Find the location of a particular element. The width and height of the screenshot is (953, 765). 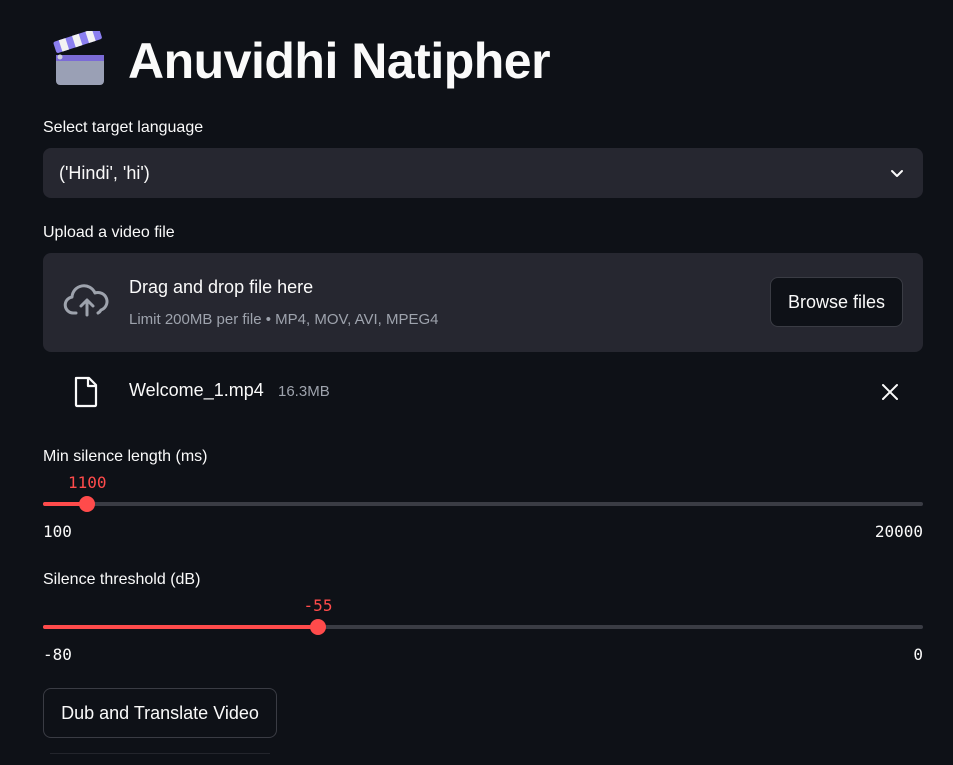

dropzone-title: Drag and drop file here is located at coordinates (221, 287).